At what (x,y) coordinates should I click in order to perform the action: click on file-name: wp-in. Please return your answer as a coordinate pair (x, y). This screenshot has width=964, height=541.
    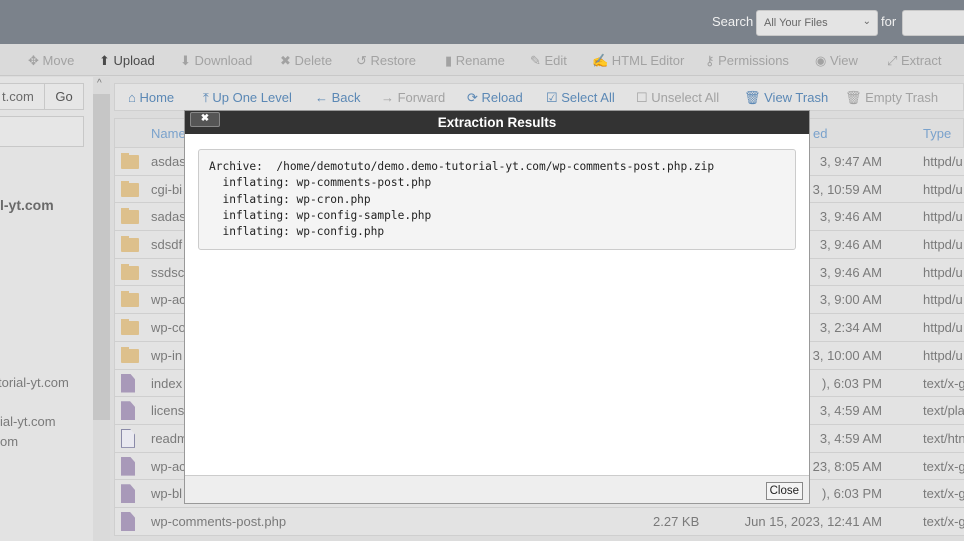
    Looking at the image, I should click on (167, 355).